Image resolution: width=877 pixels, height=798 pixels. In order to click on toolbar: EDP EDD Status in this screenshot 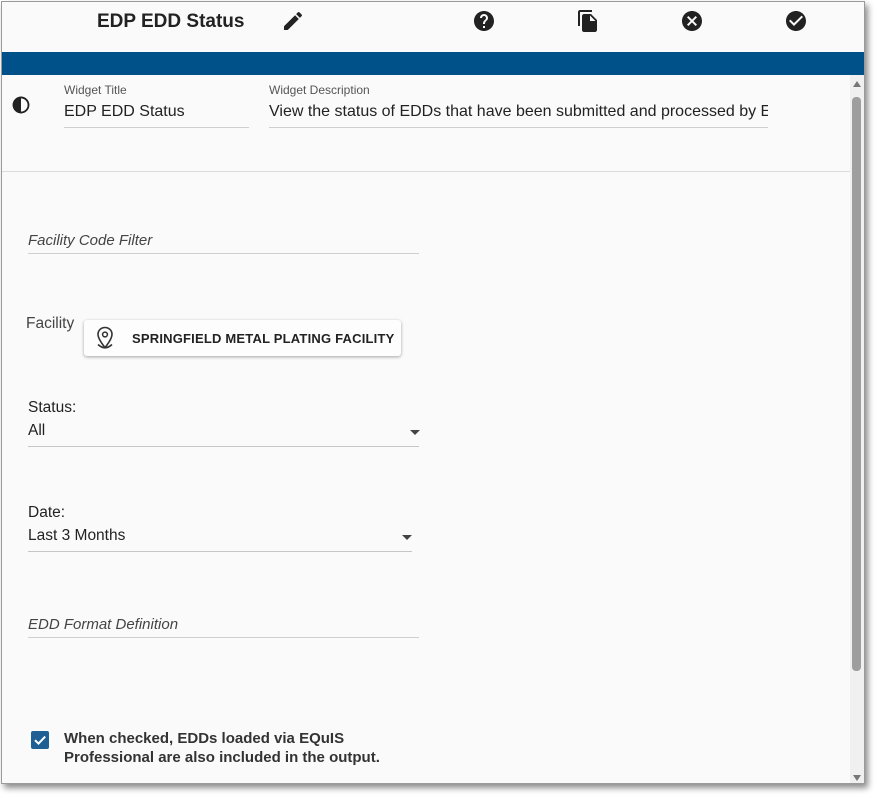, I will do `click(433, 27)`.